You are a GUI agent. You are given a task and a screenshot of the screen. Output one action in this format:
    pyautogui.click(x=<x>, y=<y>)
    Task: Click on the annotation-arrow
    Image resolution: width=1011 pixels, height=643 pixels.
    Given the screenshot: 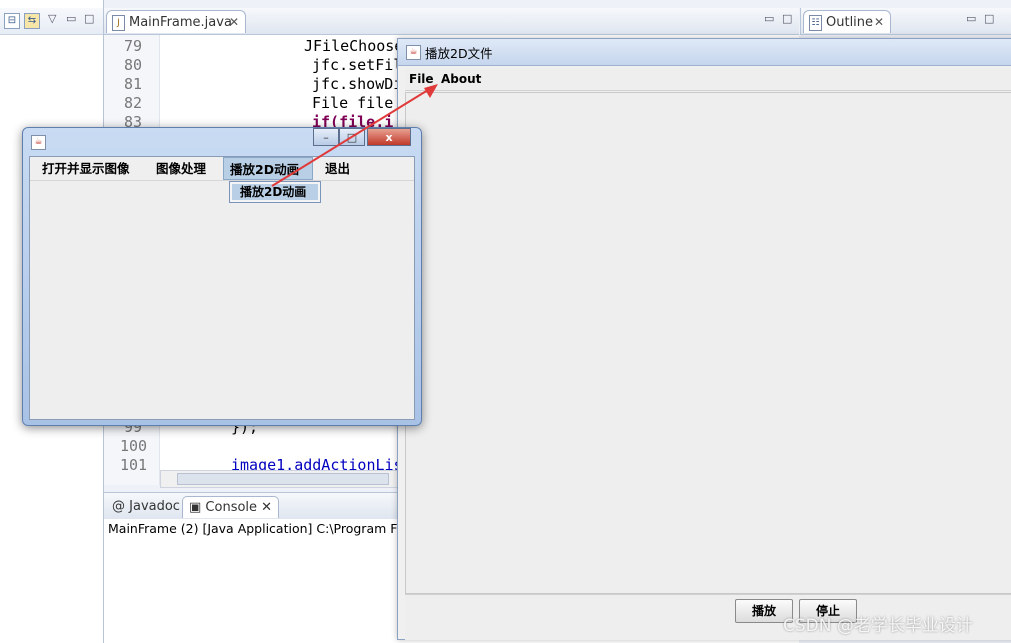 What is the action you would take?
    pyautogui.click(x=354, y=135)
    